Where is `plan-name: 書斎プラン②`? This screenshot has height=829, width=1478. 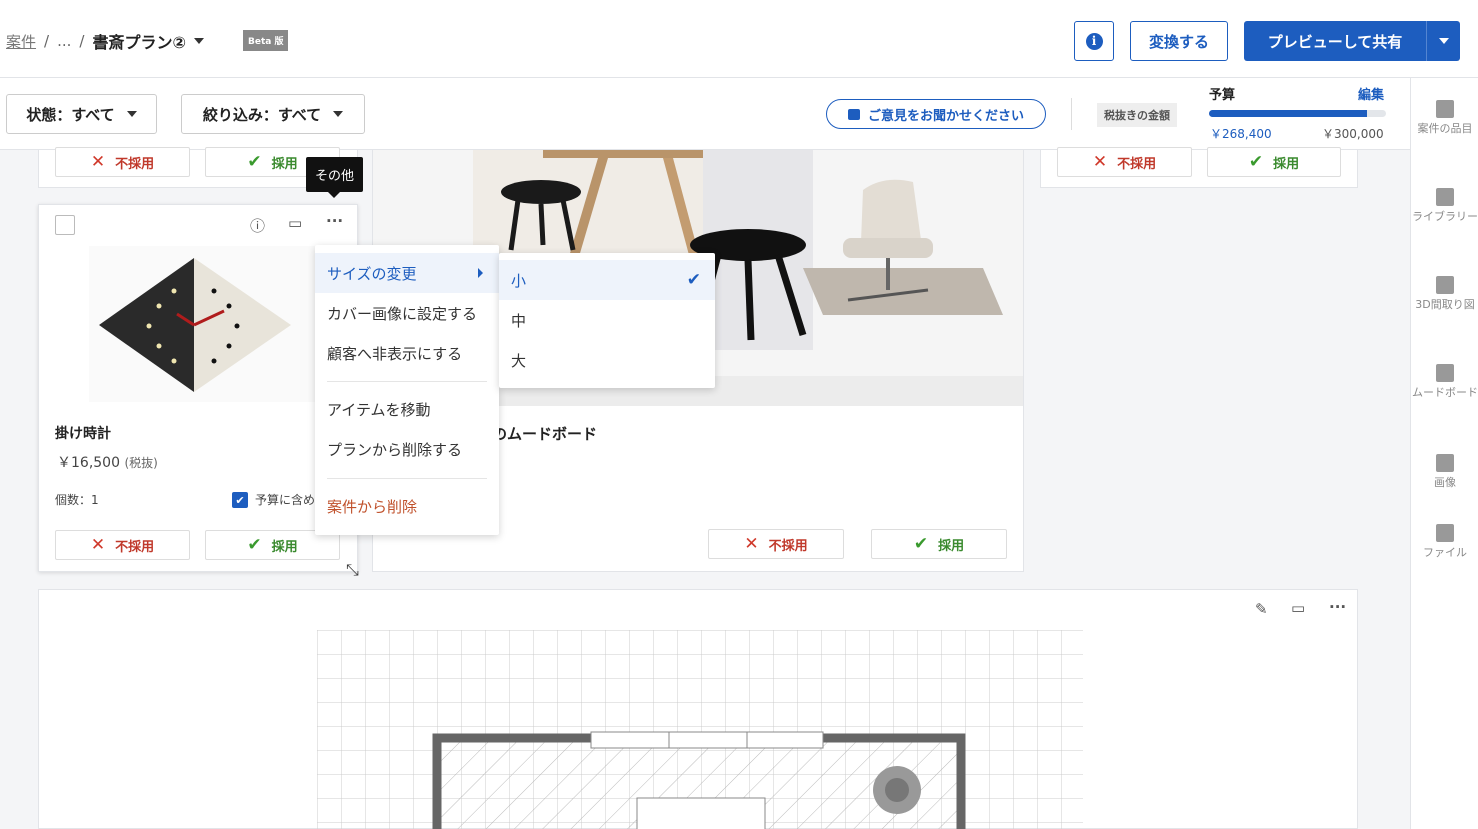 plan-name: 書斎プラン② is located at coordinates (139, 41).